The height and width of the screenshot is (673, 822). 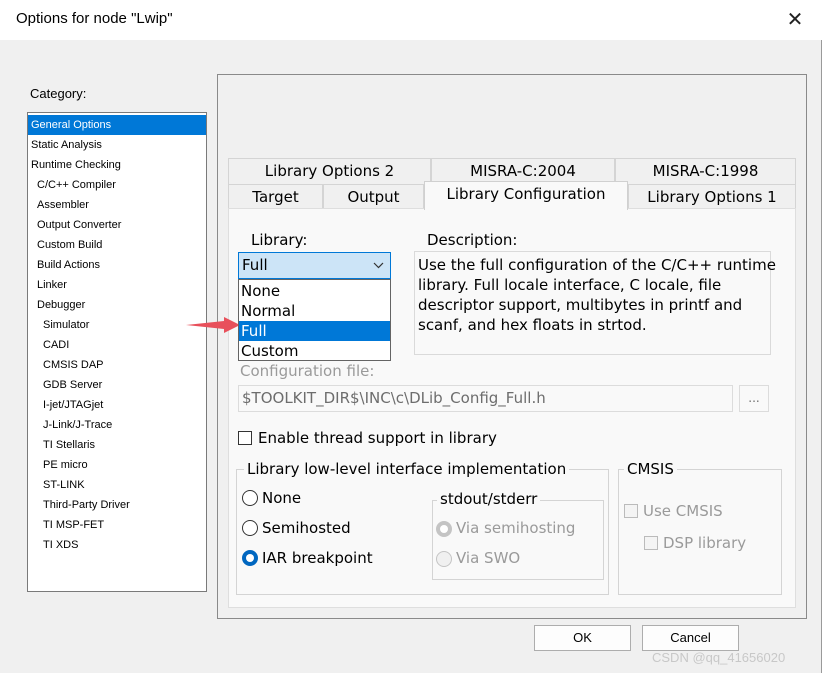 What do you see at coordinates (700, 532) in the screenshot?
I see `cmsis-group` at bounding box center [700, 532].